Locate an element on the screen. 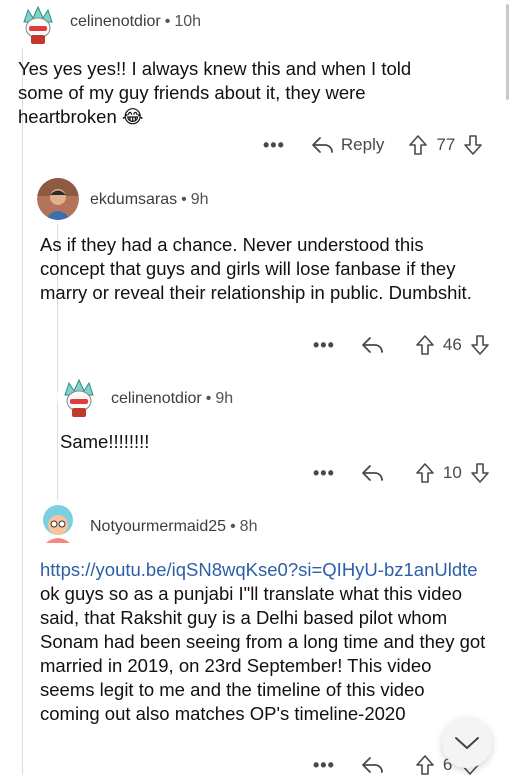  comment-meta: celinenotdior • 9h is located at coordinates (172, 399).